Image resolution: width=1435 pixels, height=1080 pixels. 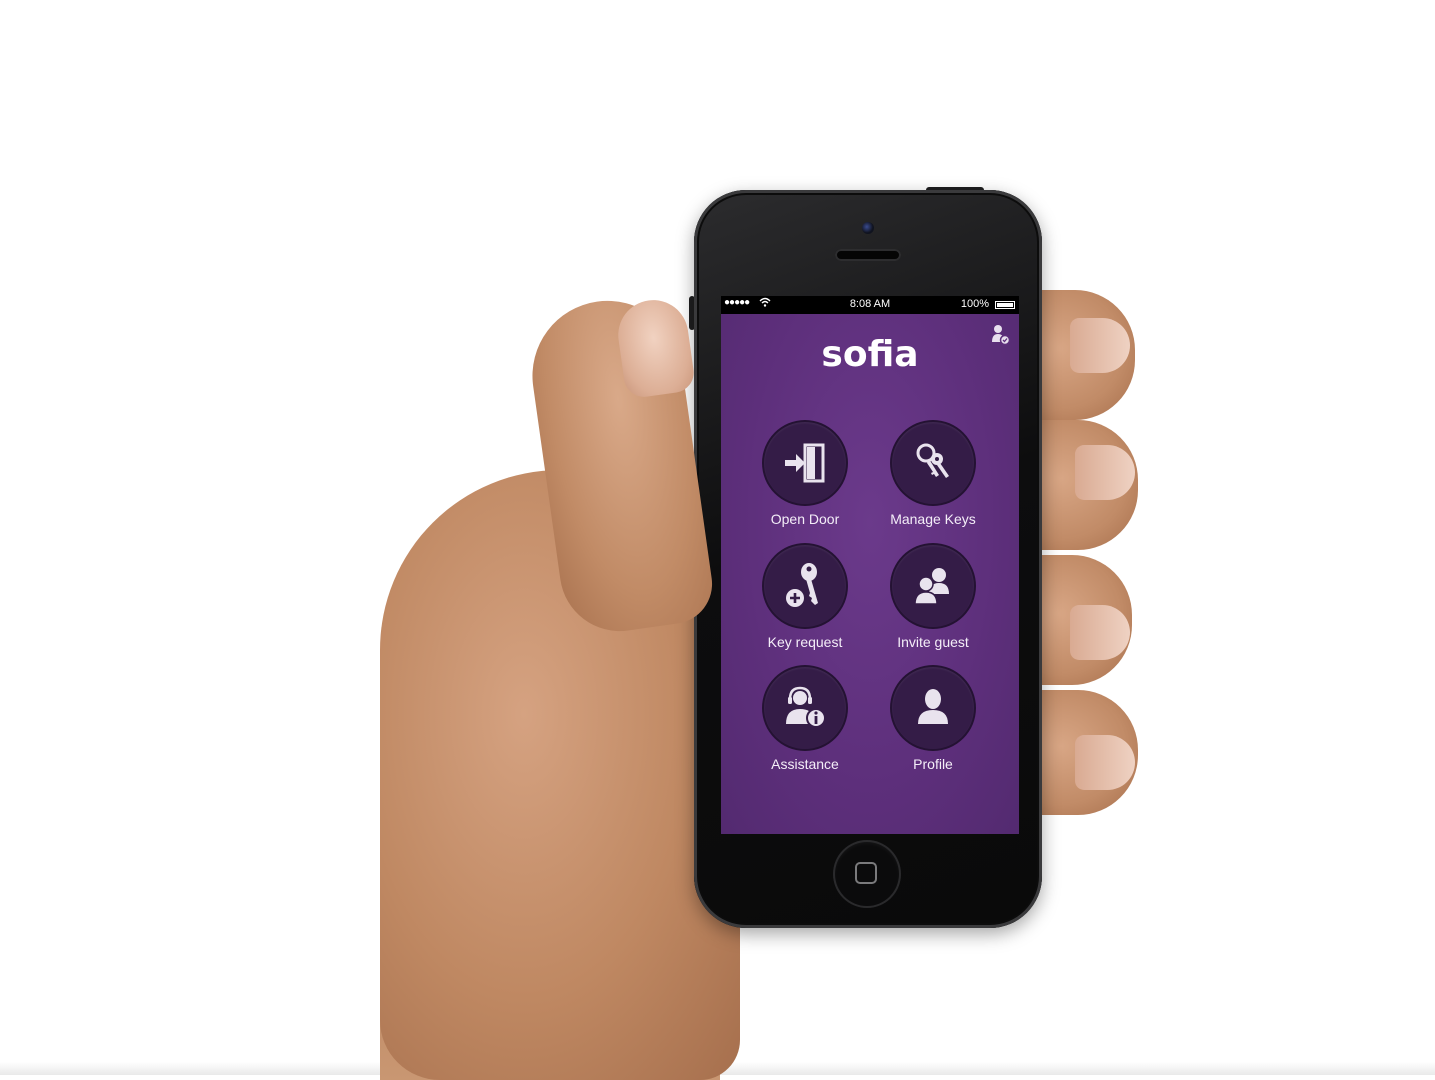 I want to click on open-door-circle, so click(x=805, y=463).